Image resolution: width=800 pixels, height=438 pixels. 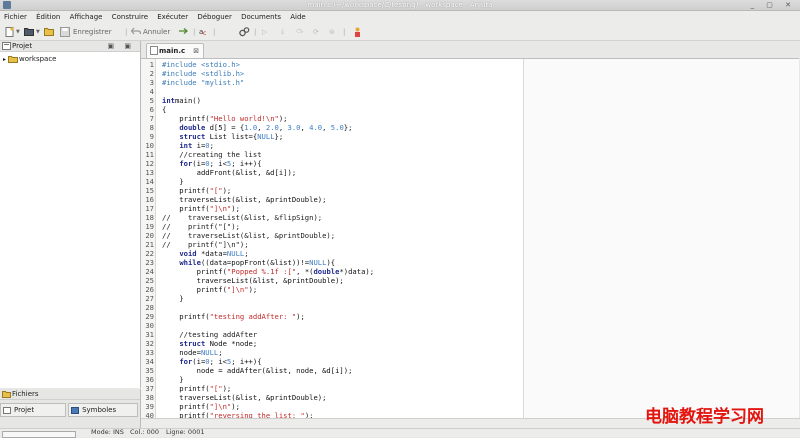 What do you see at coordinates (149, 406) in the screenshot?
I see `line-number: 39` at bounding box center [149, 406].